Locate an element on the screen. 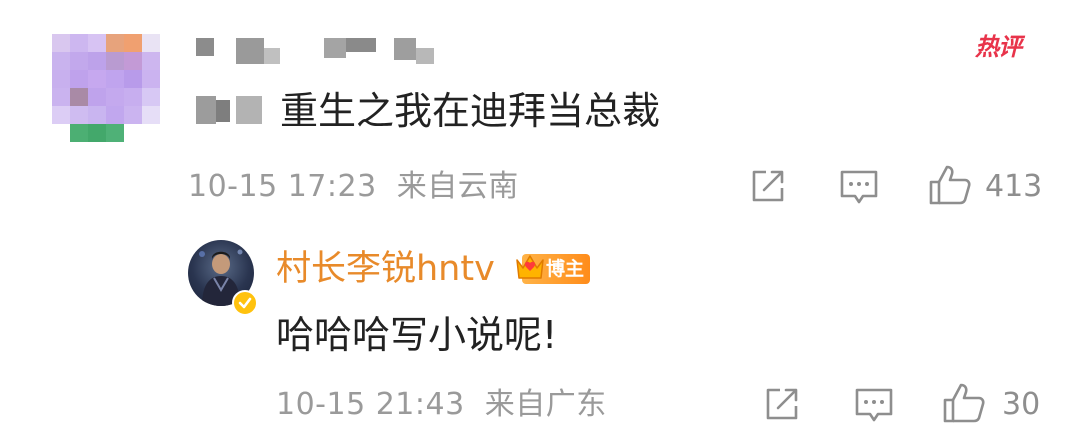  comment-meta: 10-15 17:23 来自云南 is located at coordinates (353, 187).